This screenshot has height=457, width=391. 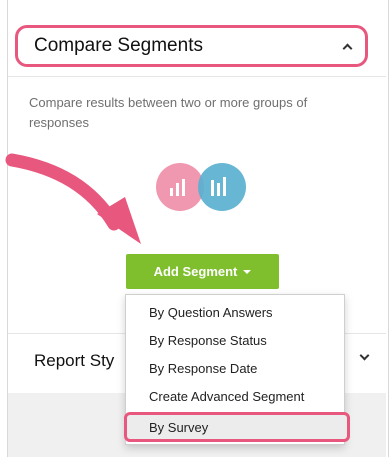 I want to click on menu-item-by-survey: By Survey, so click(x=237, y=427).